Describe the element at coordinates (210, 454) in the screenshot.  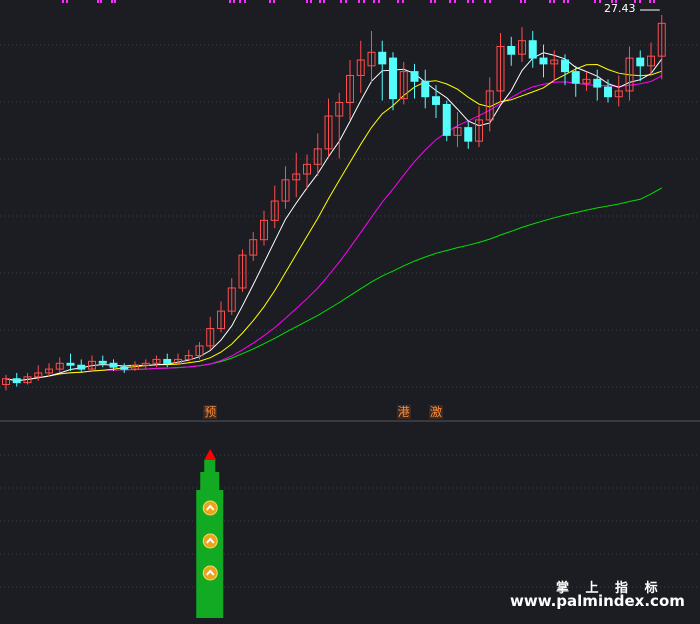
I see `signal-top-triangle` at that location.